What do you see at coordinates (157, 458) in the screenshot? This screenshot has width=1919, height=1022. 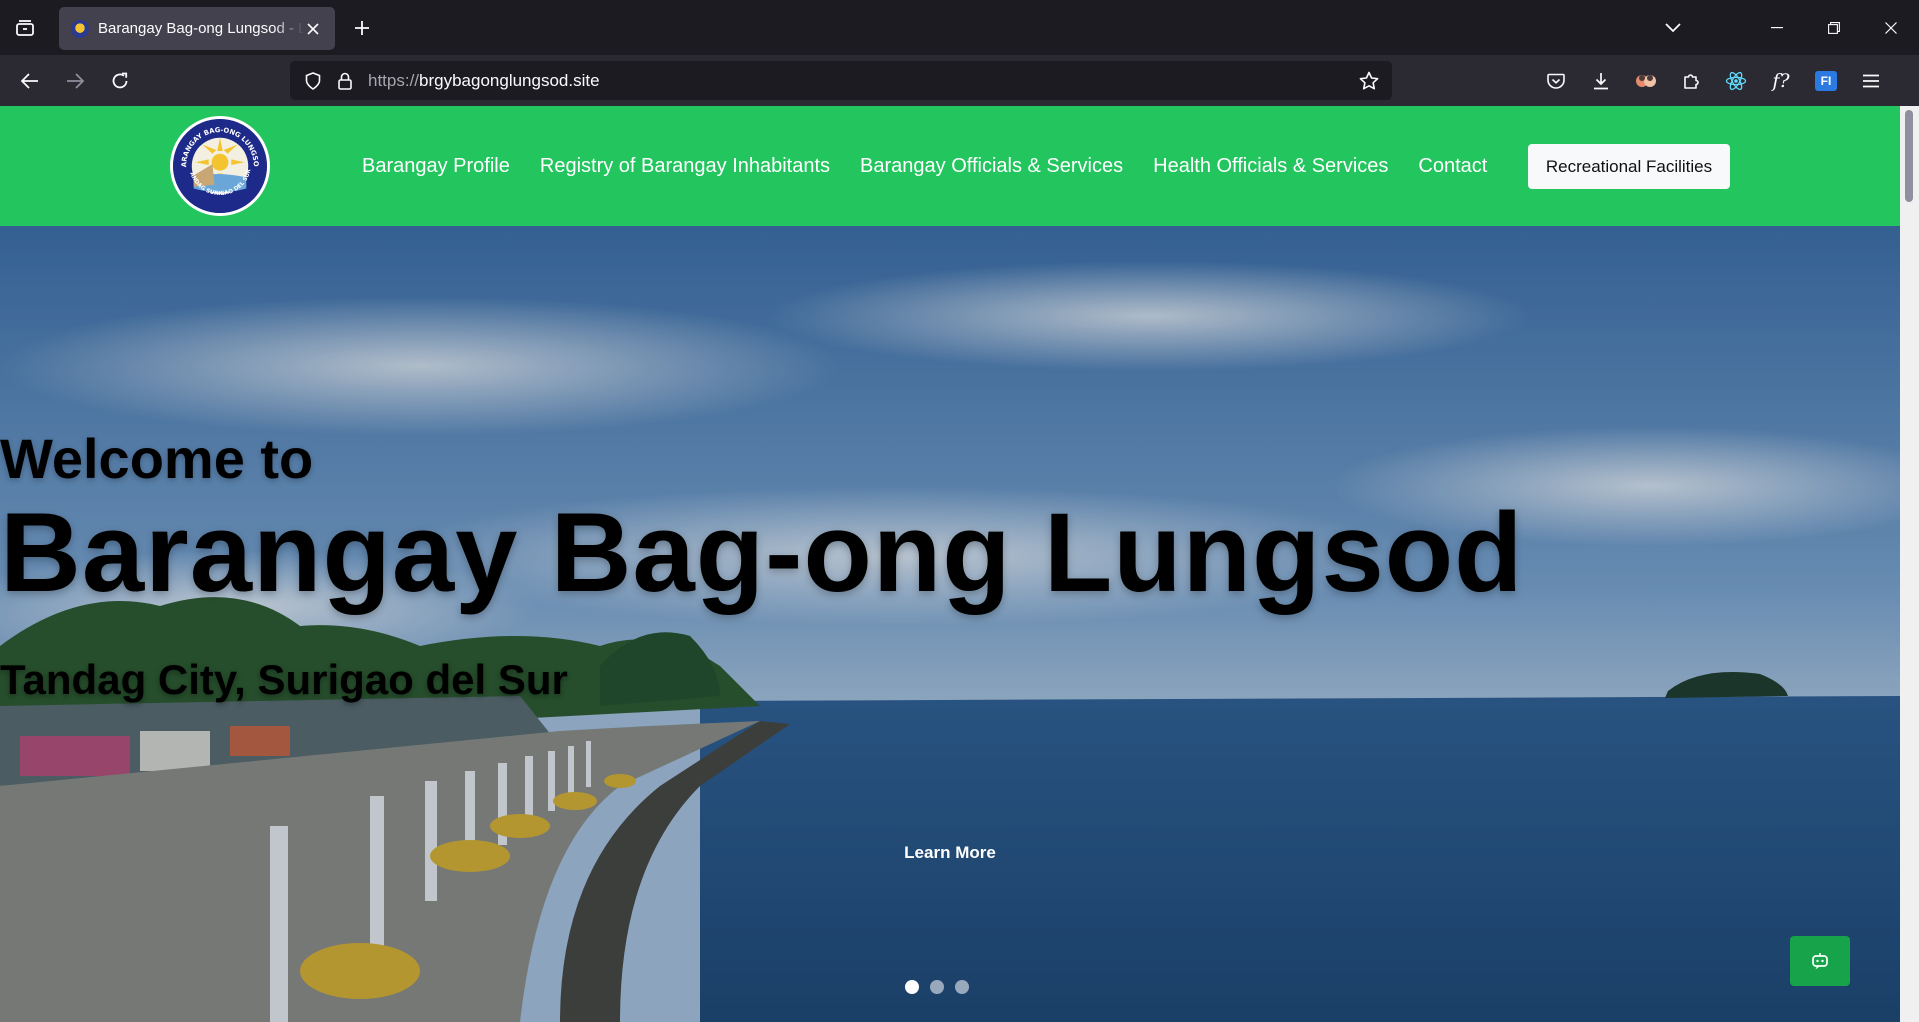 I see `hero-welcome: Welcome to` at bounding box center [157, 458].